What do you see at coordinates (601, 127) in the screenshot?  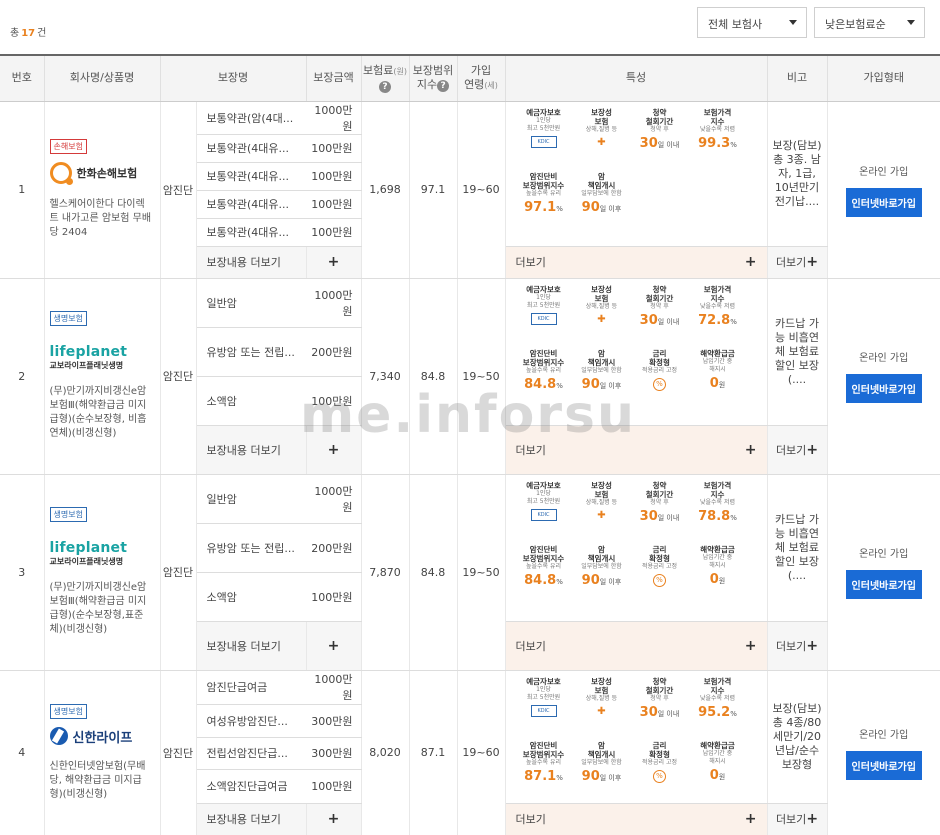 I see `feature-protection-type: 보장성 보험 상해,질병 등 ✚` at bounding box center [601, 127].